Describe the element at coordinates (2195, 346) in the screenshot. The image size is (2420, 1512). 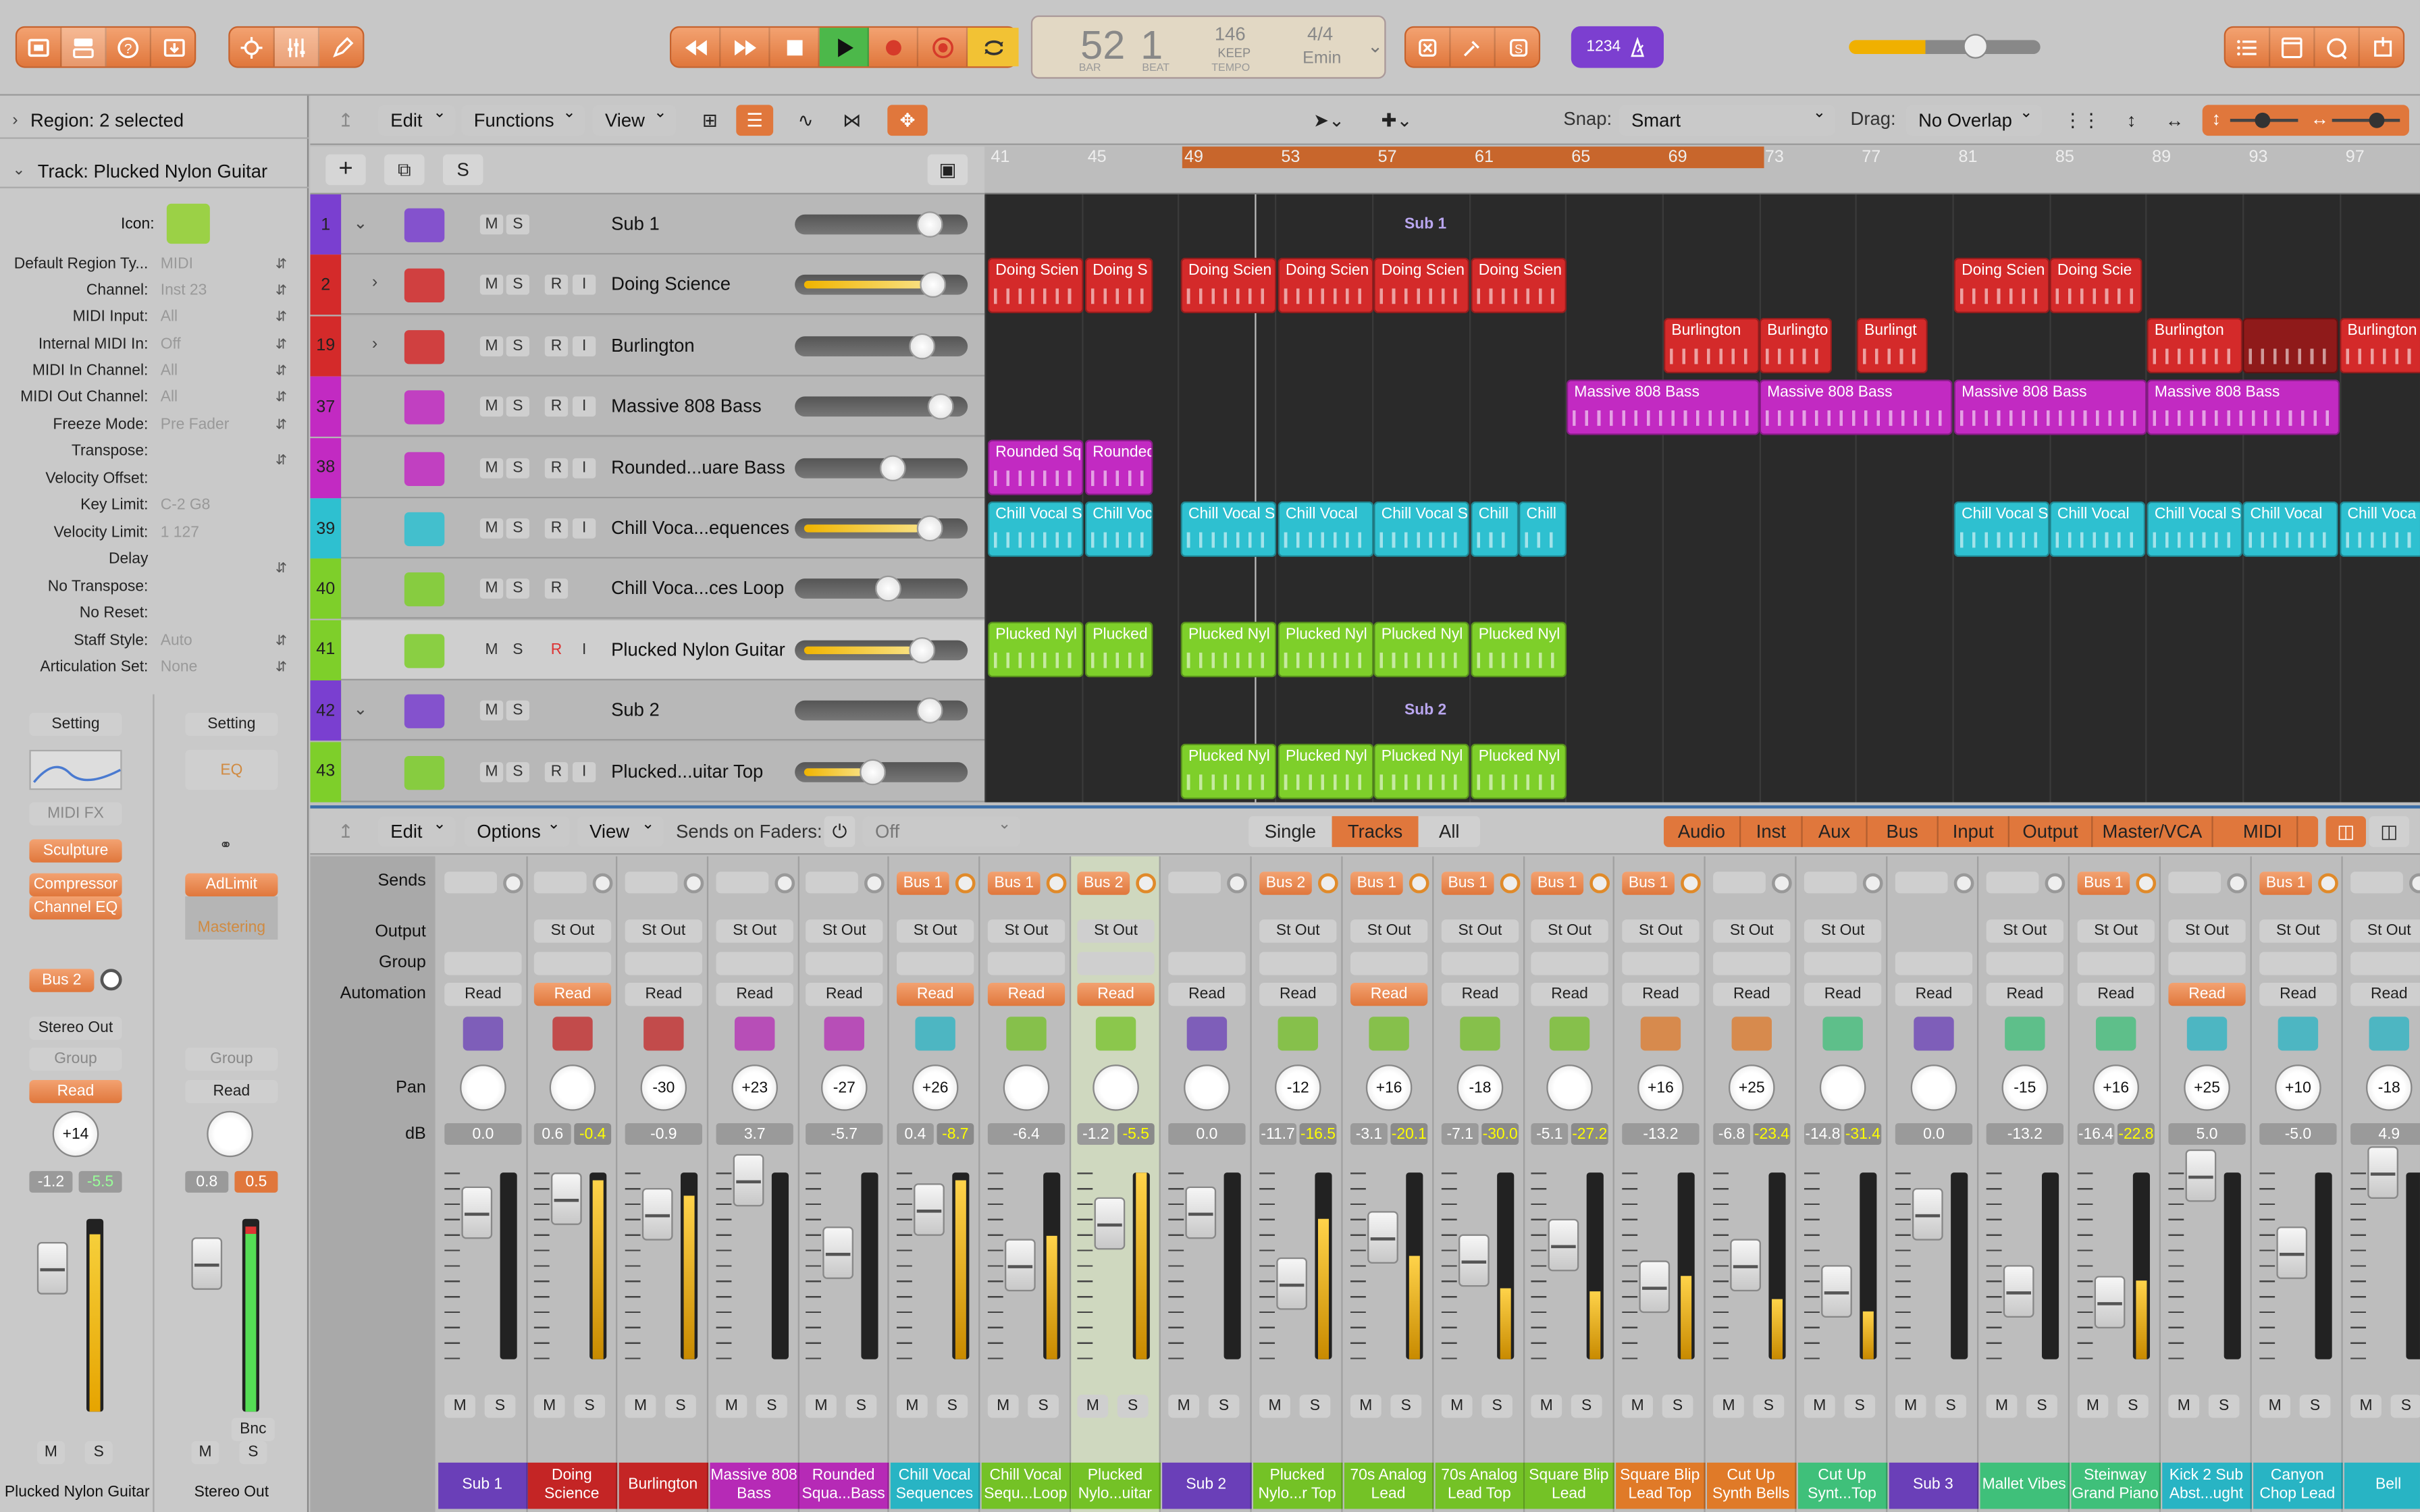
I see `midi-region: Burlington` at that location.